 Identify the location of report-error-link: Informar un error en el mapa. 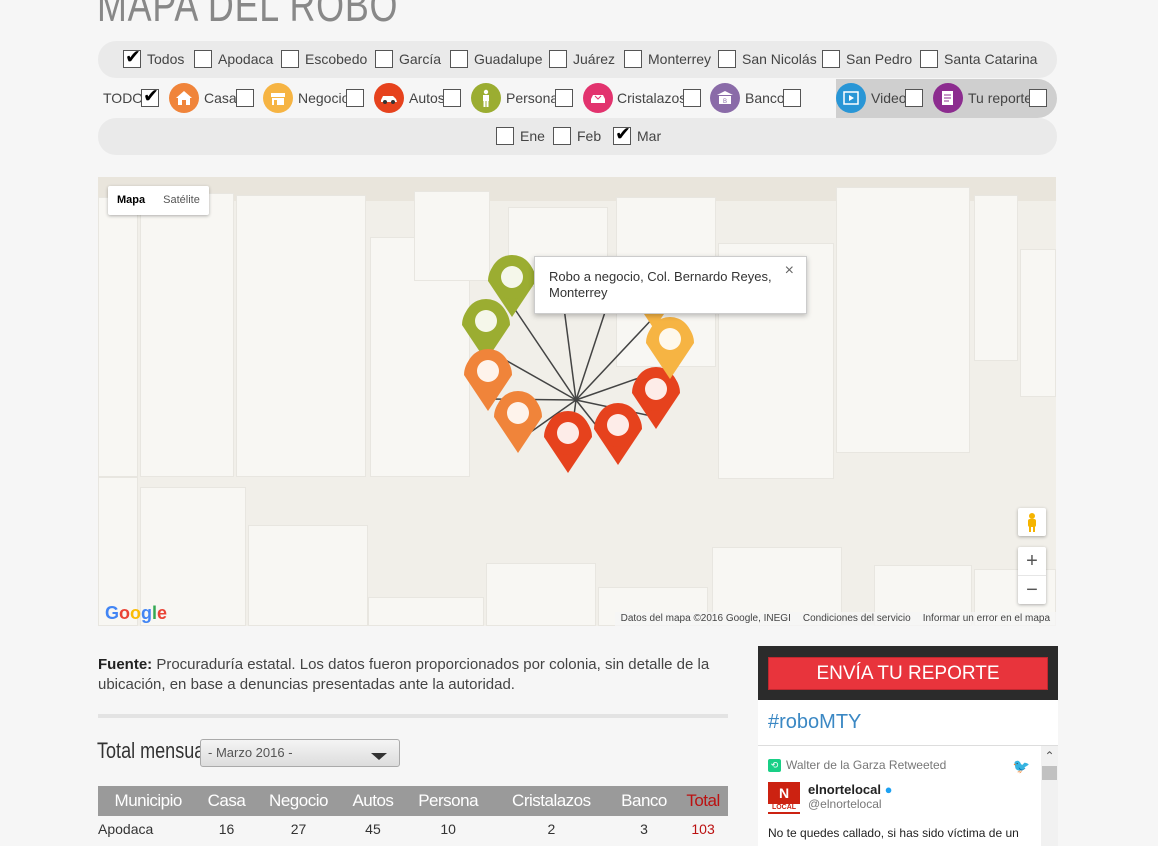
(986, 619).